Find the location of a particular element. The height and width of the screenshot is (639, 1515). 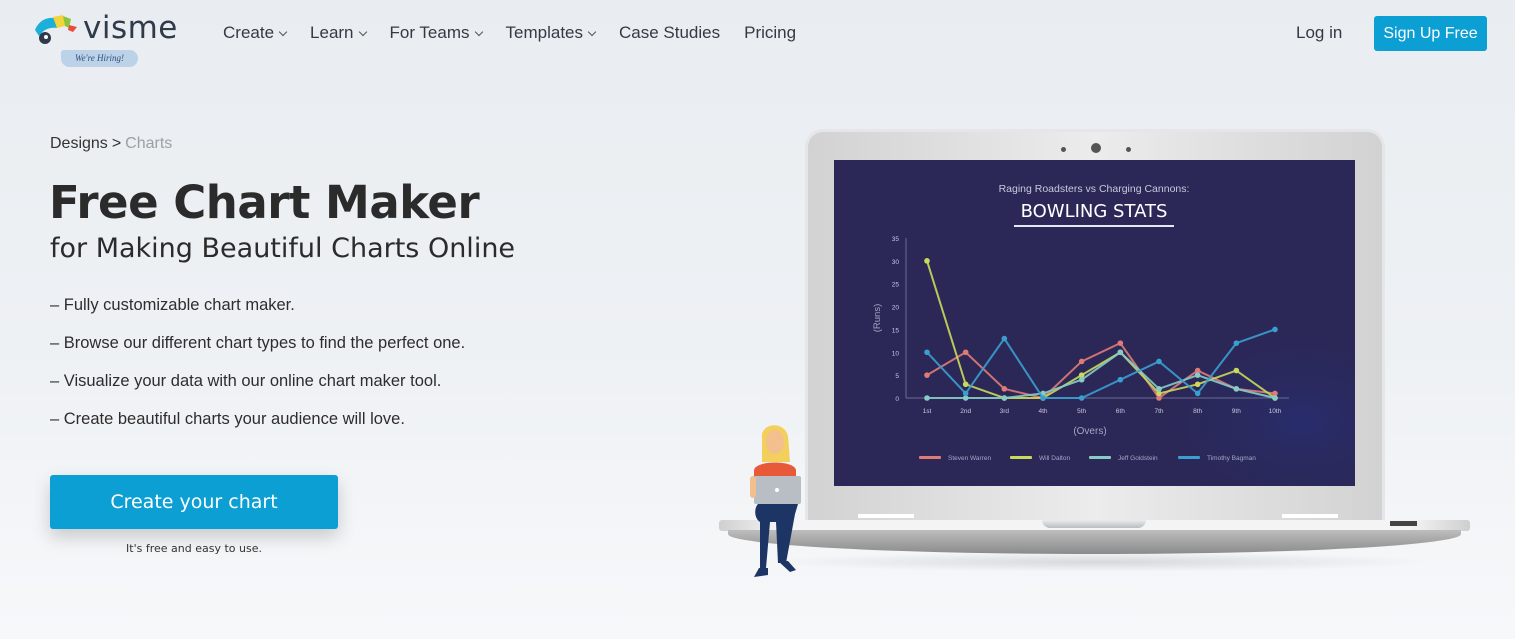

chart-title: BOWLING STATS is located at coordinates (1094, 211).